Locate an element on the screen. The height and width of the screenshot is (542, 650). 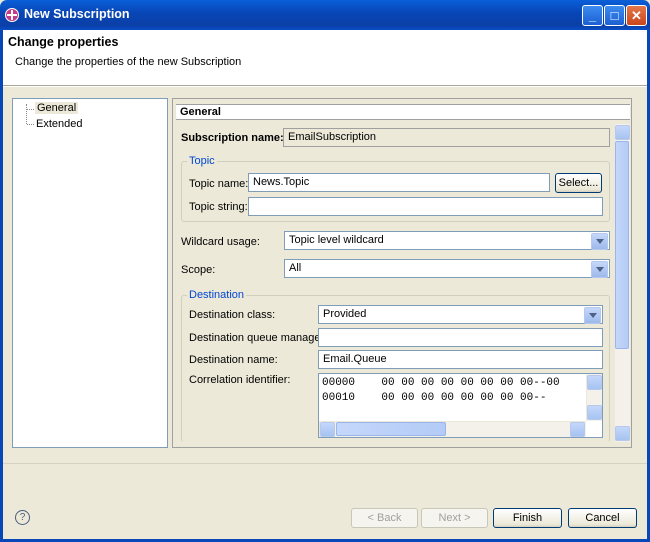
cancel-button: Cancel is located at coordinates (602, 518).